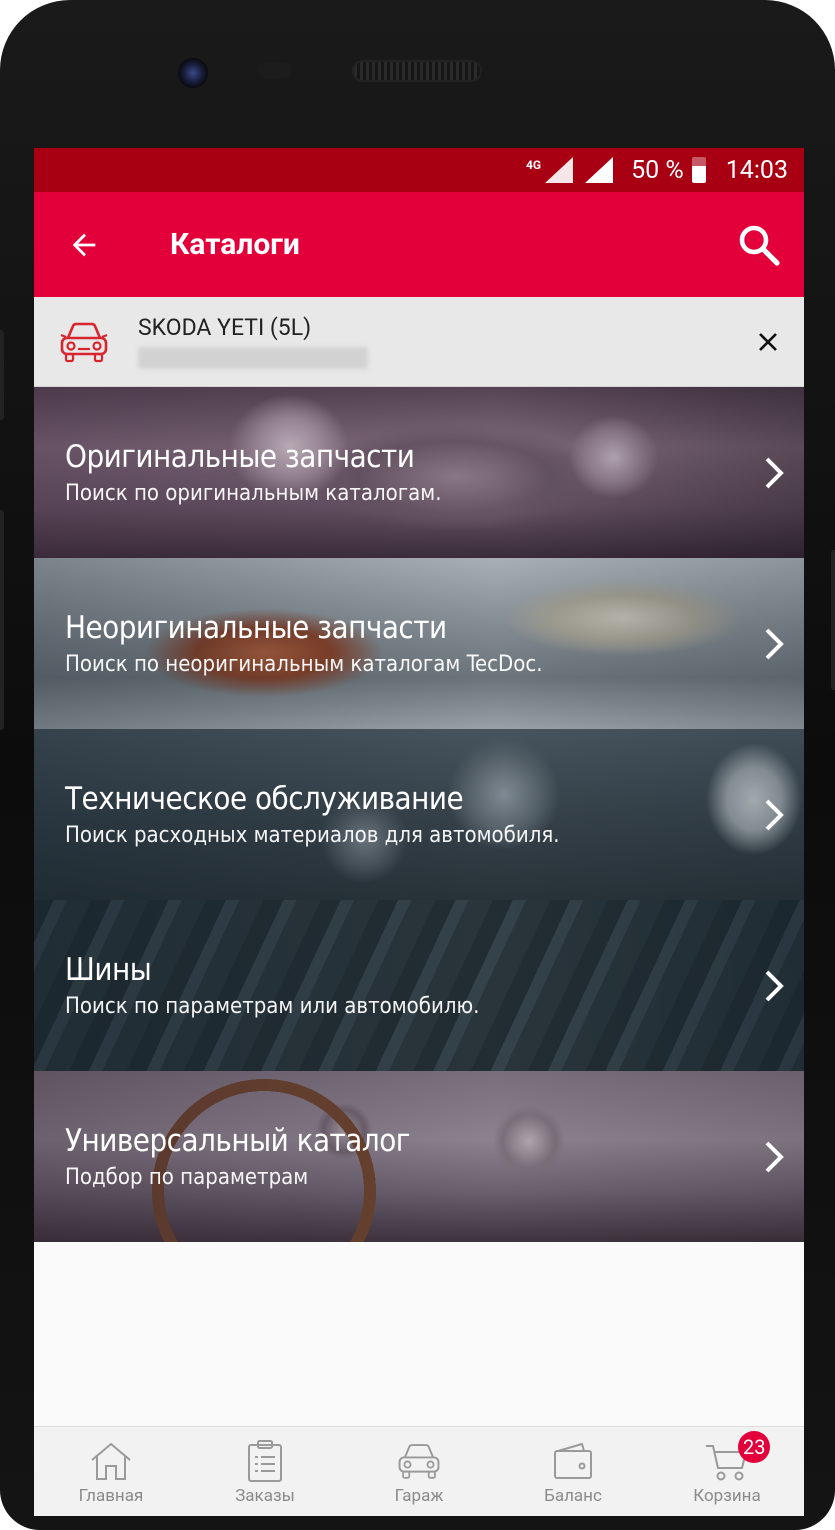 The width and height of the screenshot is (835, 1530). Describe the element at coordinates (417, 71) in the screenshot. I see `earpiece-speaker` at that location.